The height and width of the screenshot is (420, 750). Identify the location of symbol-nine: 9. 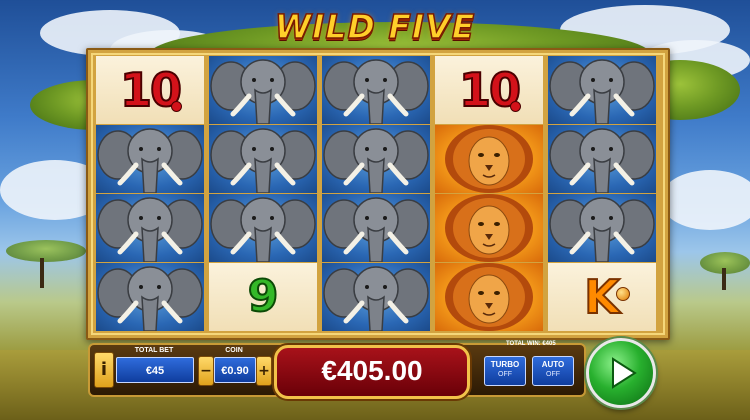
(263, 297).